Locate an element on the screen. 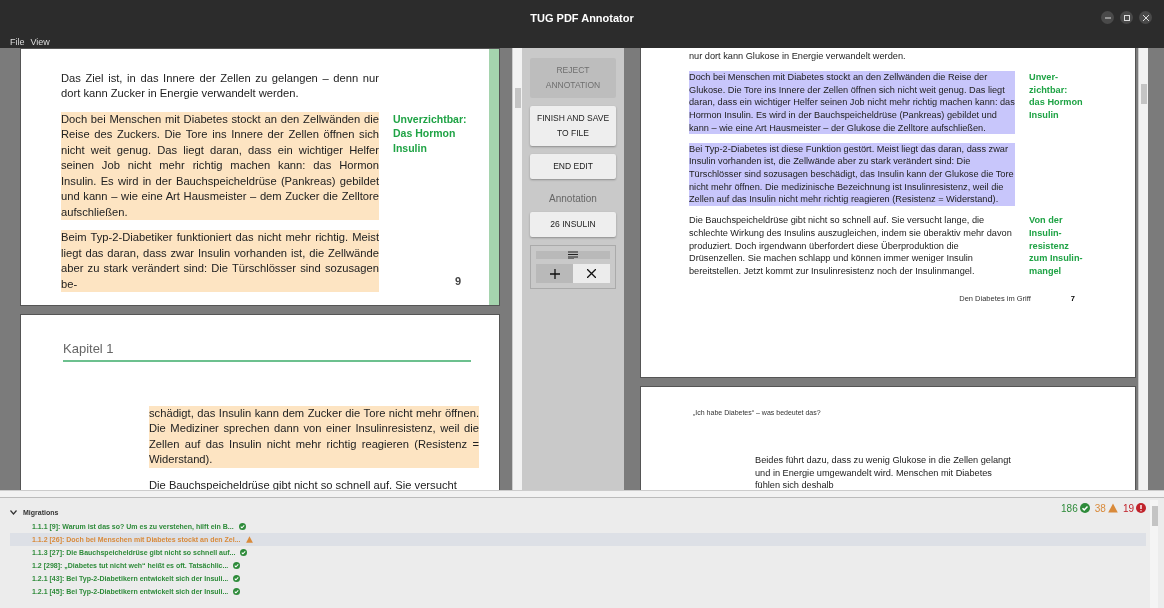  action-button: END EDIT is located at coordinates (573, 166).